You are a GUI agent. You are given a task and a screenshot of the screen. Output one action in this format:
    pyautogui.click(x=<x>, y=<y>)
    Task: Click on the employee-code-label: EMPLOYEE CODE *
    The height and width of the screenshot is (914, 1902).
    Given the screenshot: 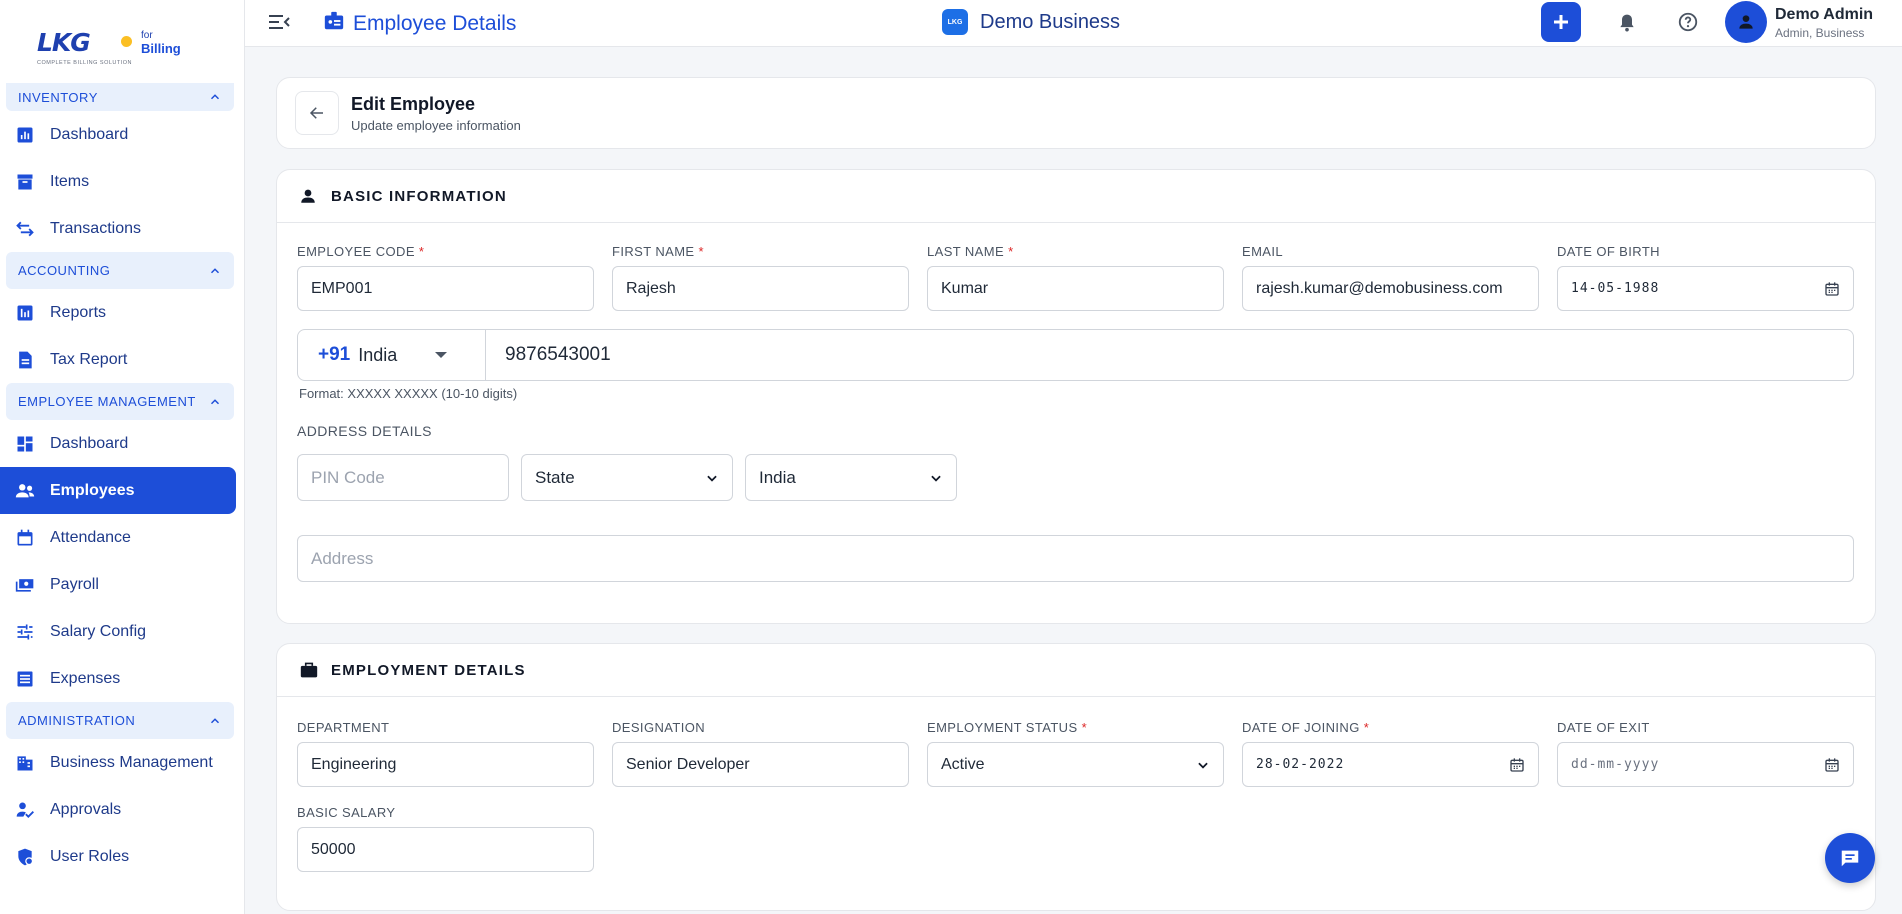 What is the action you would take?
    pyautogui.click(x=361, y=251)
    